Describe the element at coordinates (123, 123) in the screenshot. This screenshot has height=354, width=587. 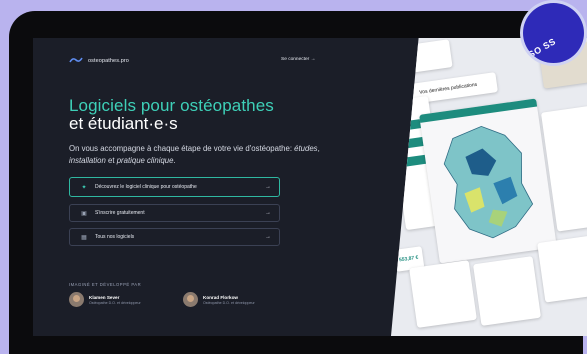
I see `hero-title-line2: et étudiant·e·s` at that location.